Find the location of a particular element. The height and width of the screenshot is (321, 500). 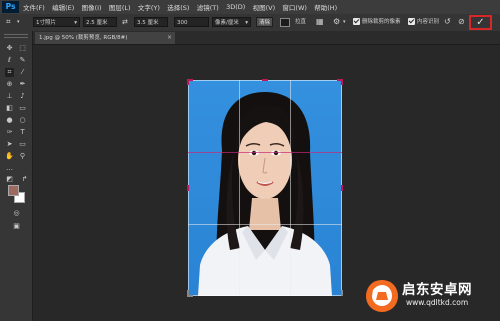

crop-handle-top-right is located at coordinates (342, 82).